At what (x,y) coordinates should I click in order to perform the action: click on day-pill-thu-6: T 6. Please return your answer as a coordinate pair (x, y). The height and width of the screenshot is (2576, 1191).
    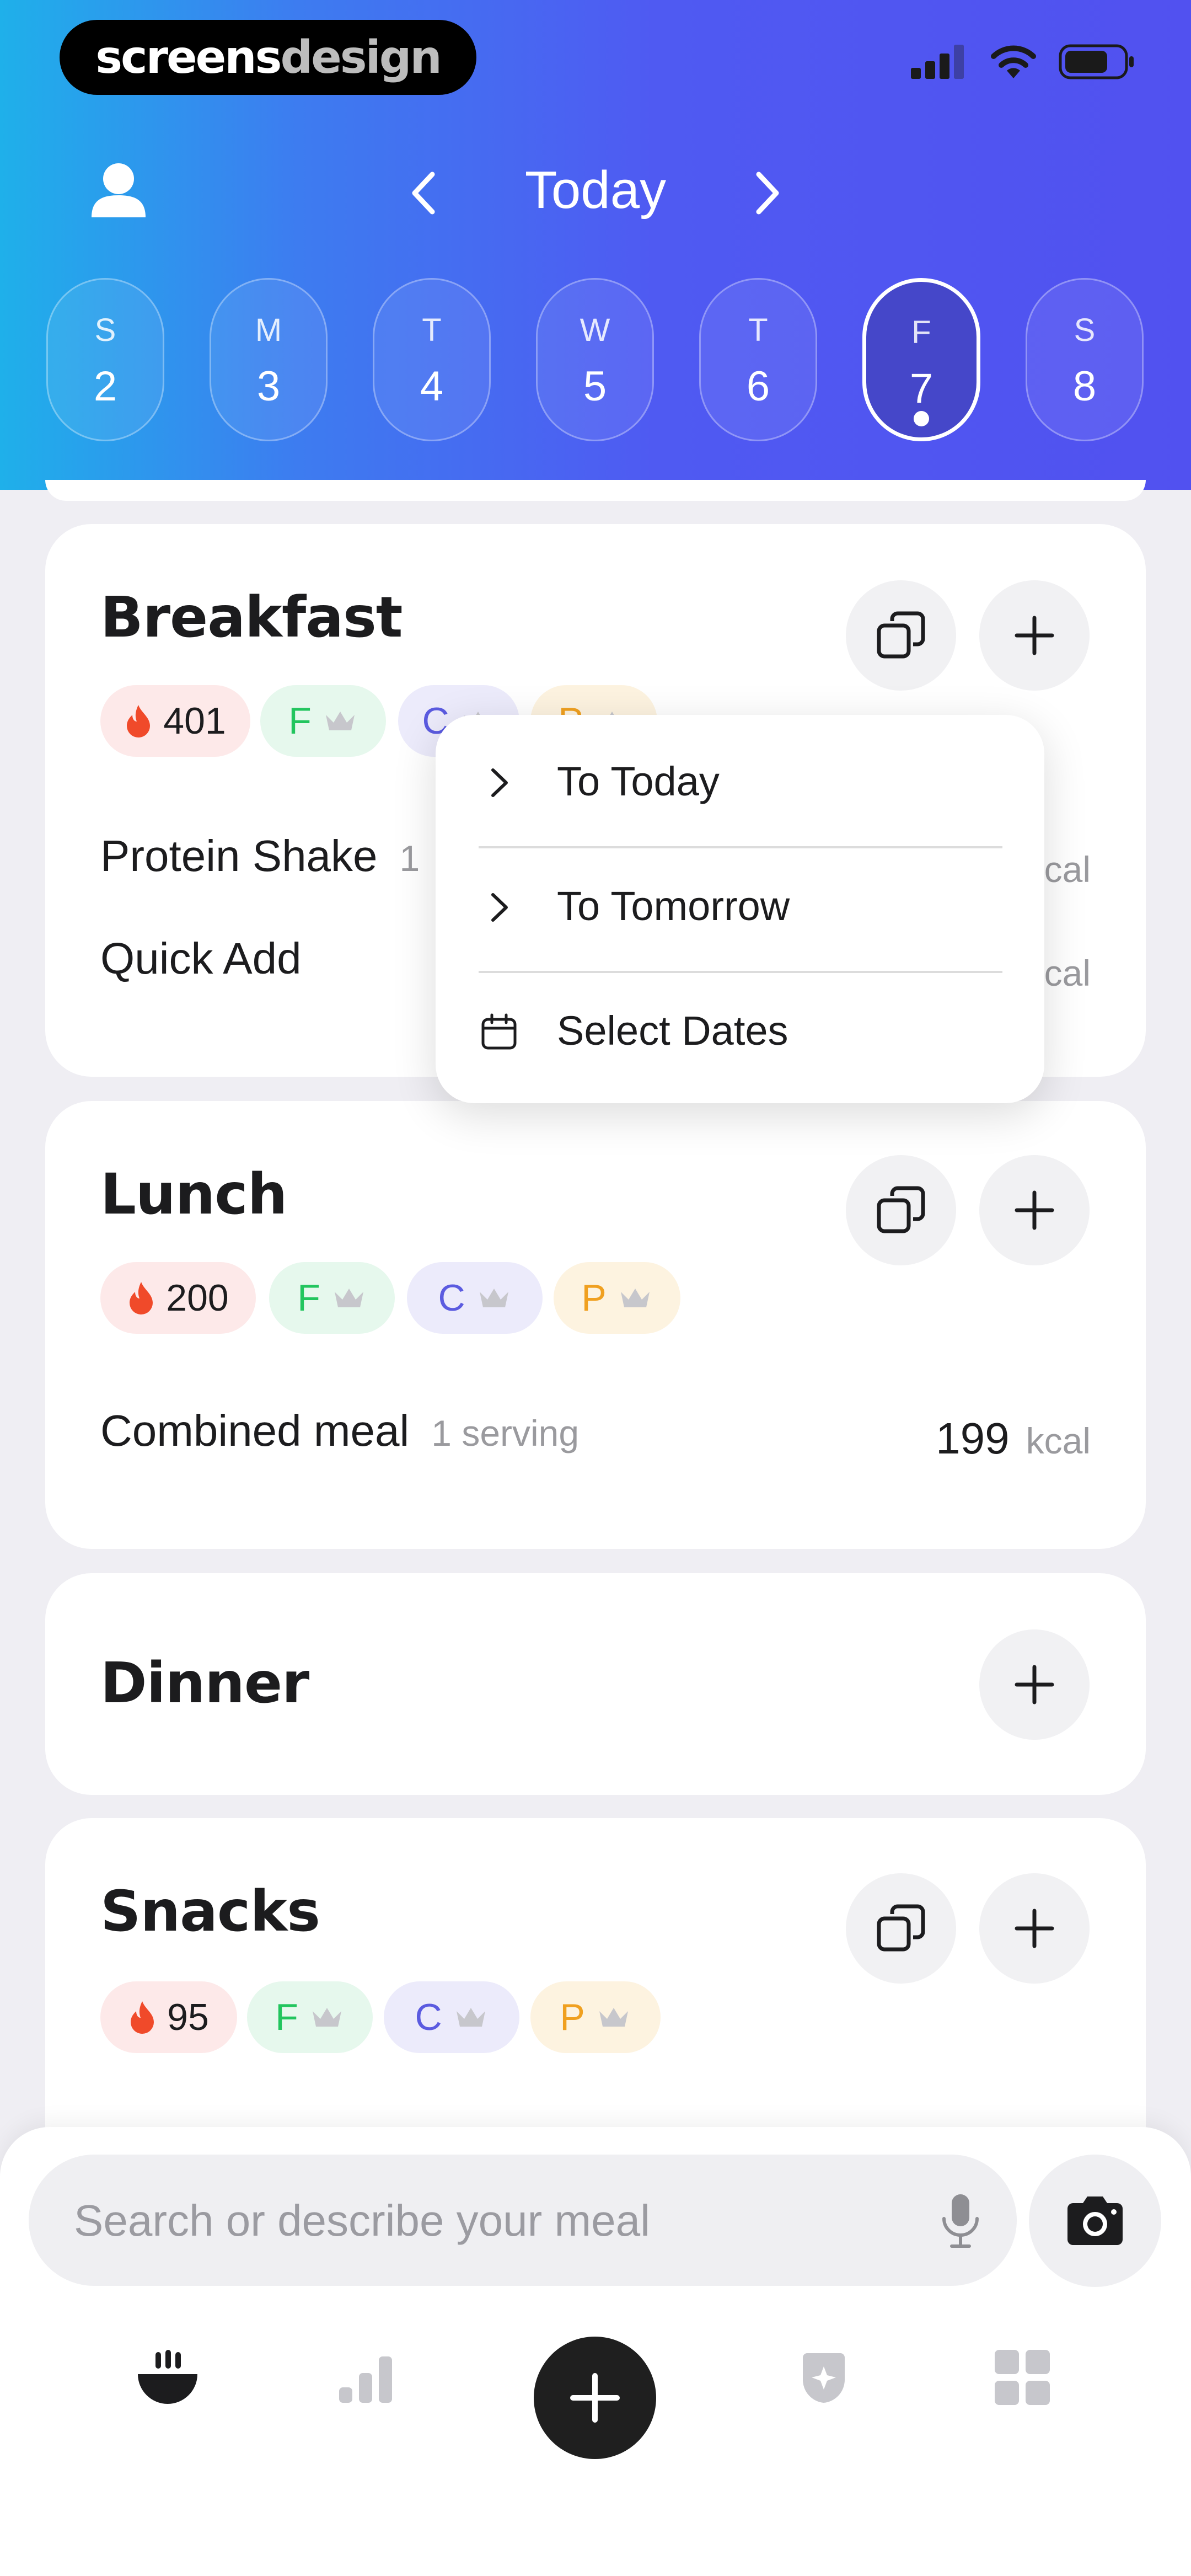
    Looking at the image, I should click on (758, 359).